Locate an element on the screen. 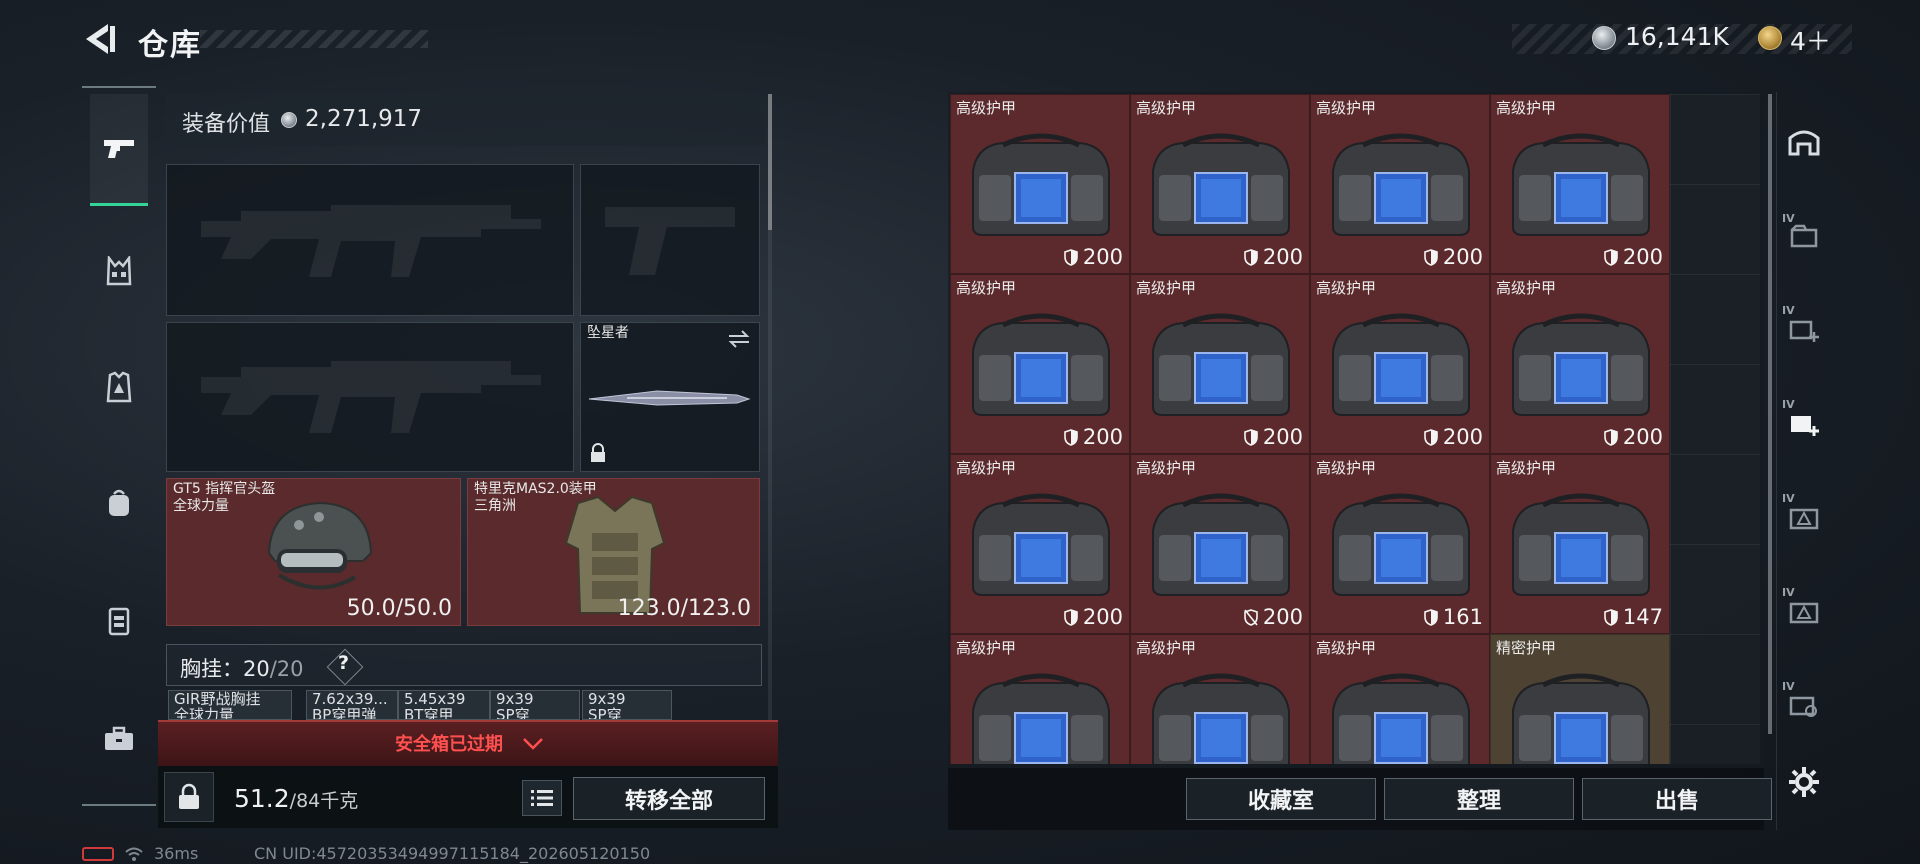 Image resolution: width=1920 pixels, height=864 pixels. padlock-icon is located at coordinates (189, 796).